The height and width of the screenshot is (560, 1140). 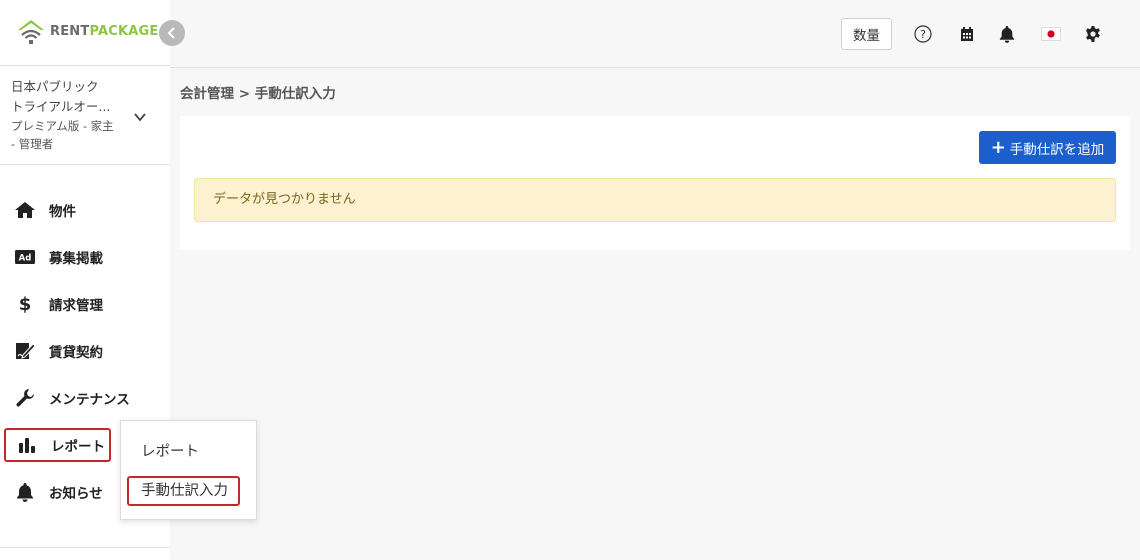 I want to click on top-header: 数量 ?, so click(x=655, y=34).